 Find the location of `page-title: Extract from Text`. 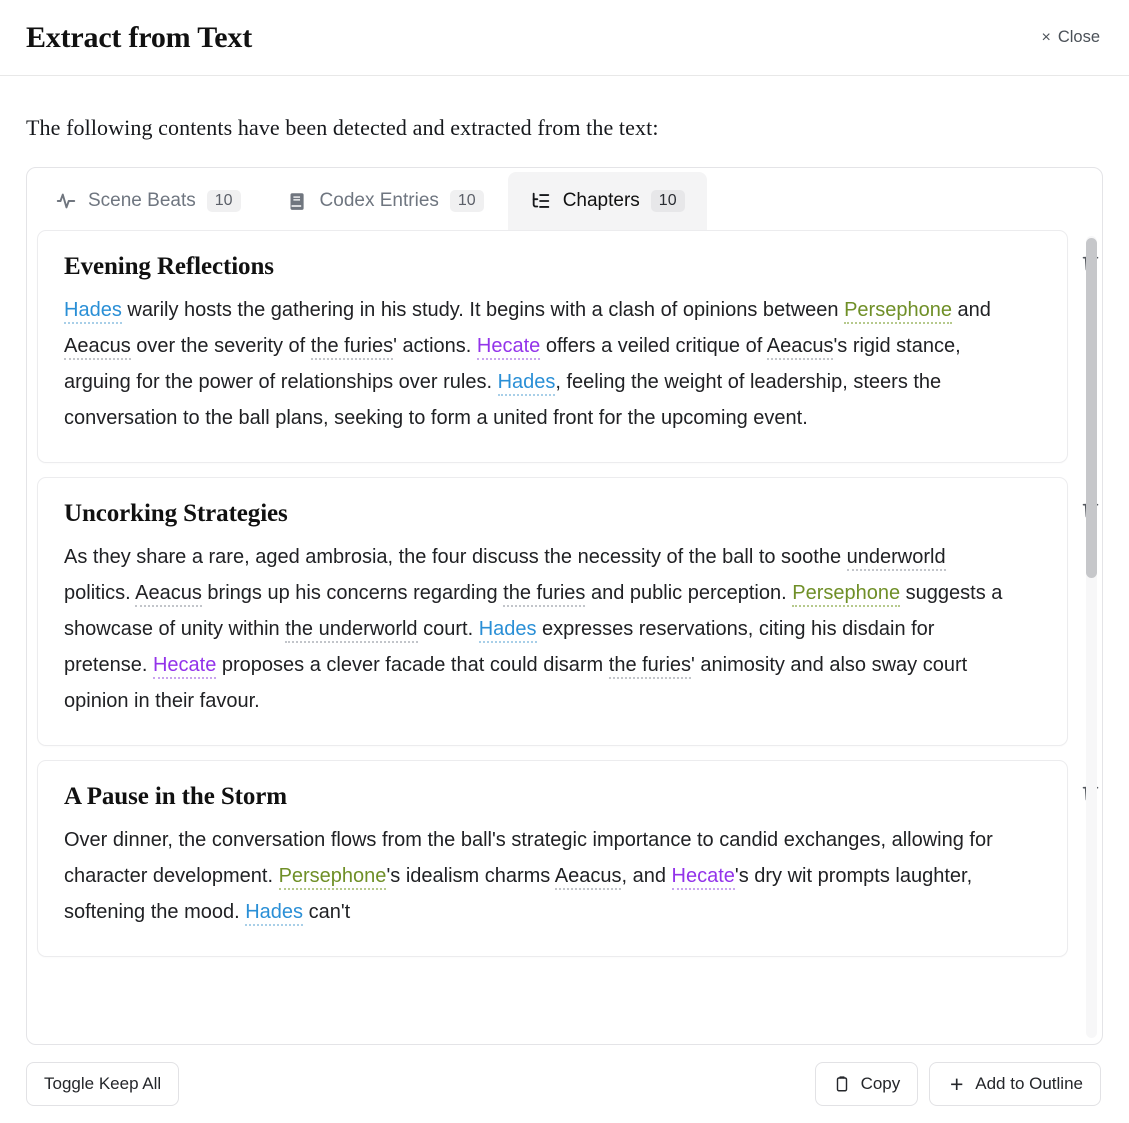

page-title: Extract from Text is located at coordinates (139, 37).